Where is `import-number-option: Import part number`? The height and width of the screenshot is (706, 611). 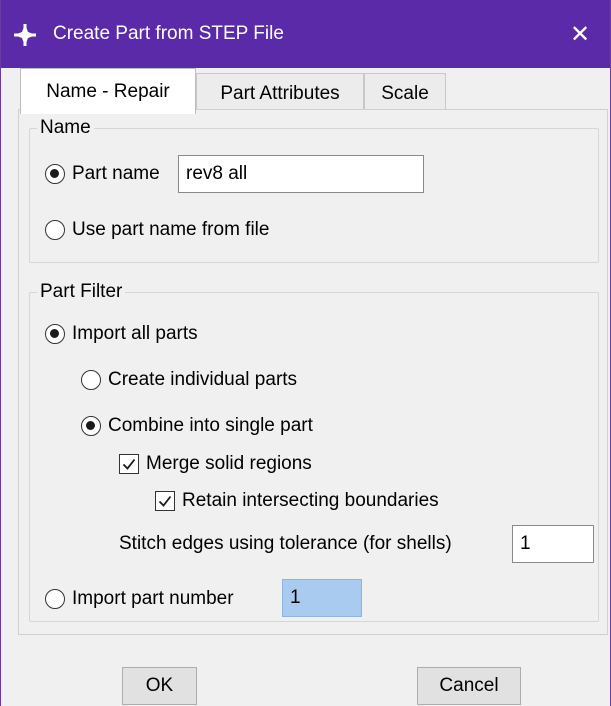 import-number-option: Import part number is located at coordinates (139, 599).